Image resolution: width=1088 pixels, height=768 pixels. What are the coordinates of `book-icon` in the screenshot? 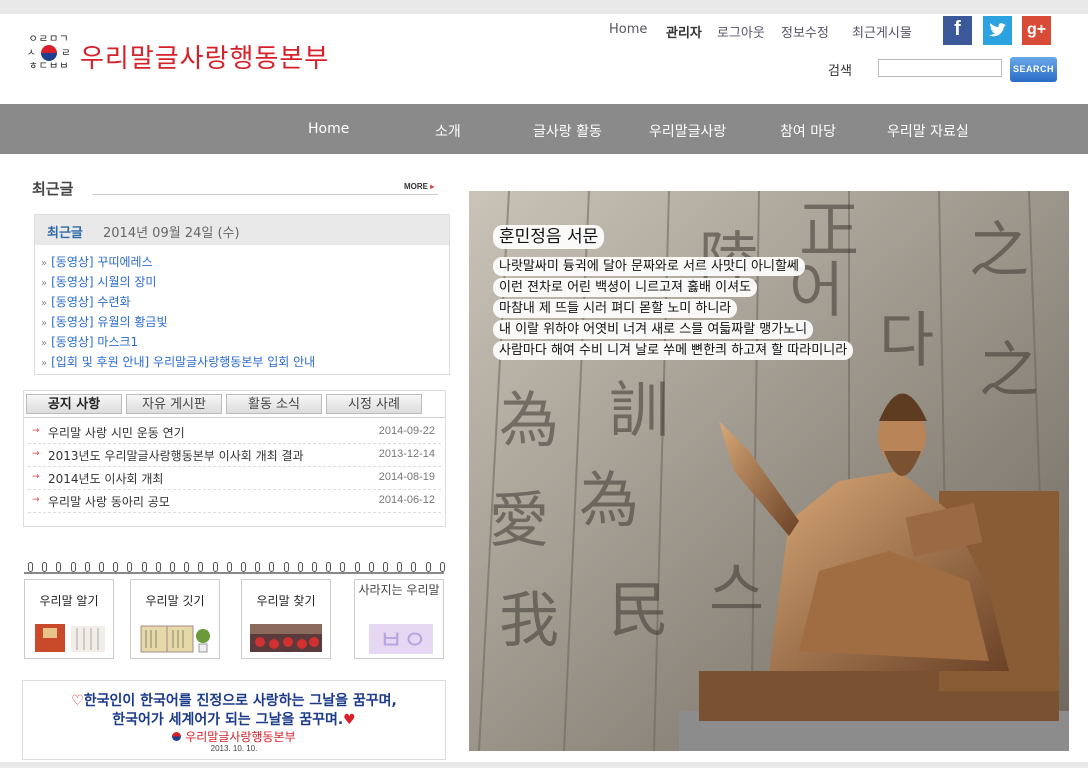 It's located at (175, 639).